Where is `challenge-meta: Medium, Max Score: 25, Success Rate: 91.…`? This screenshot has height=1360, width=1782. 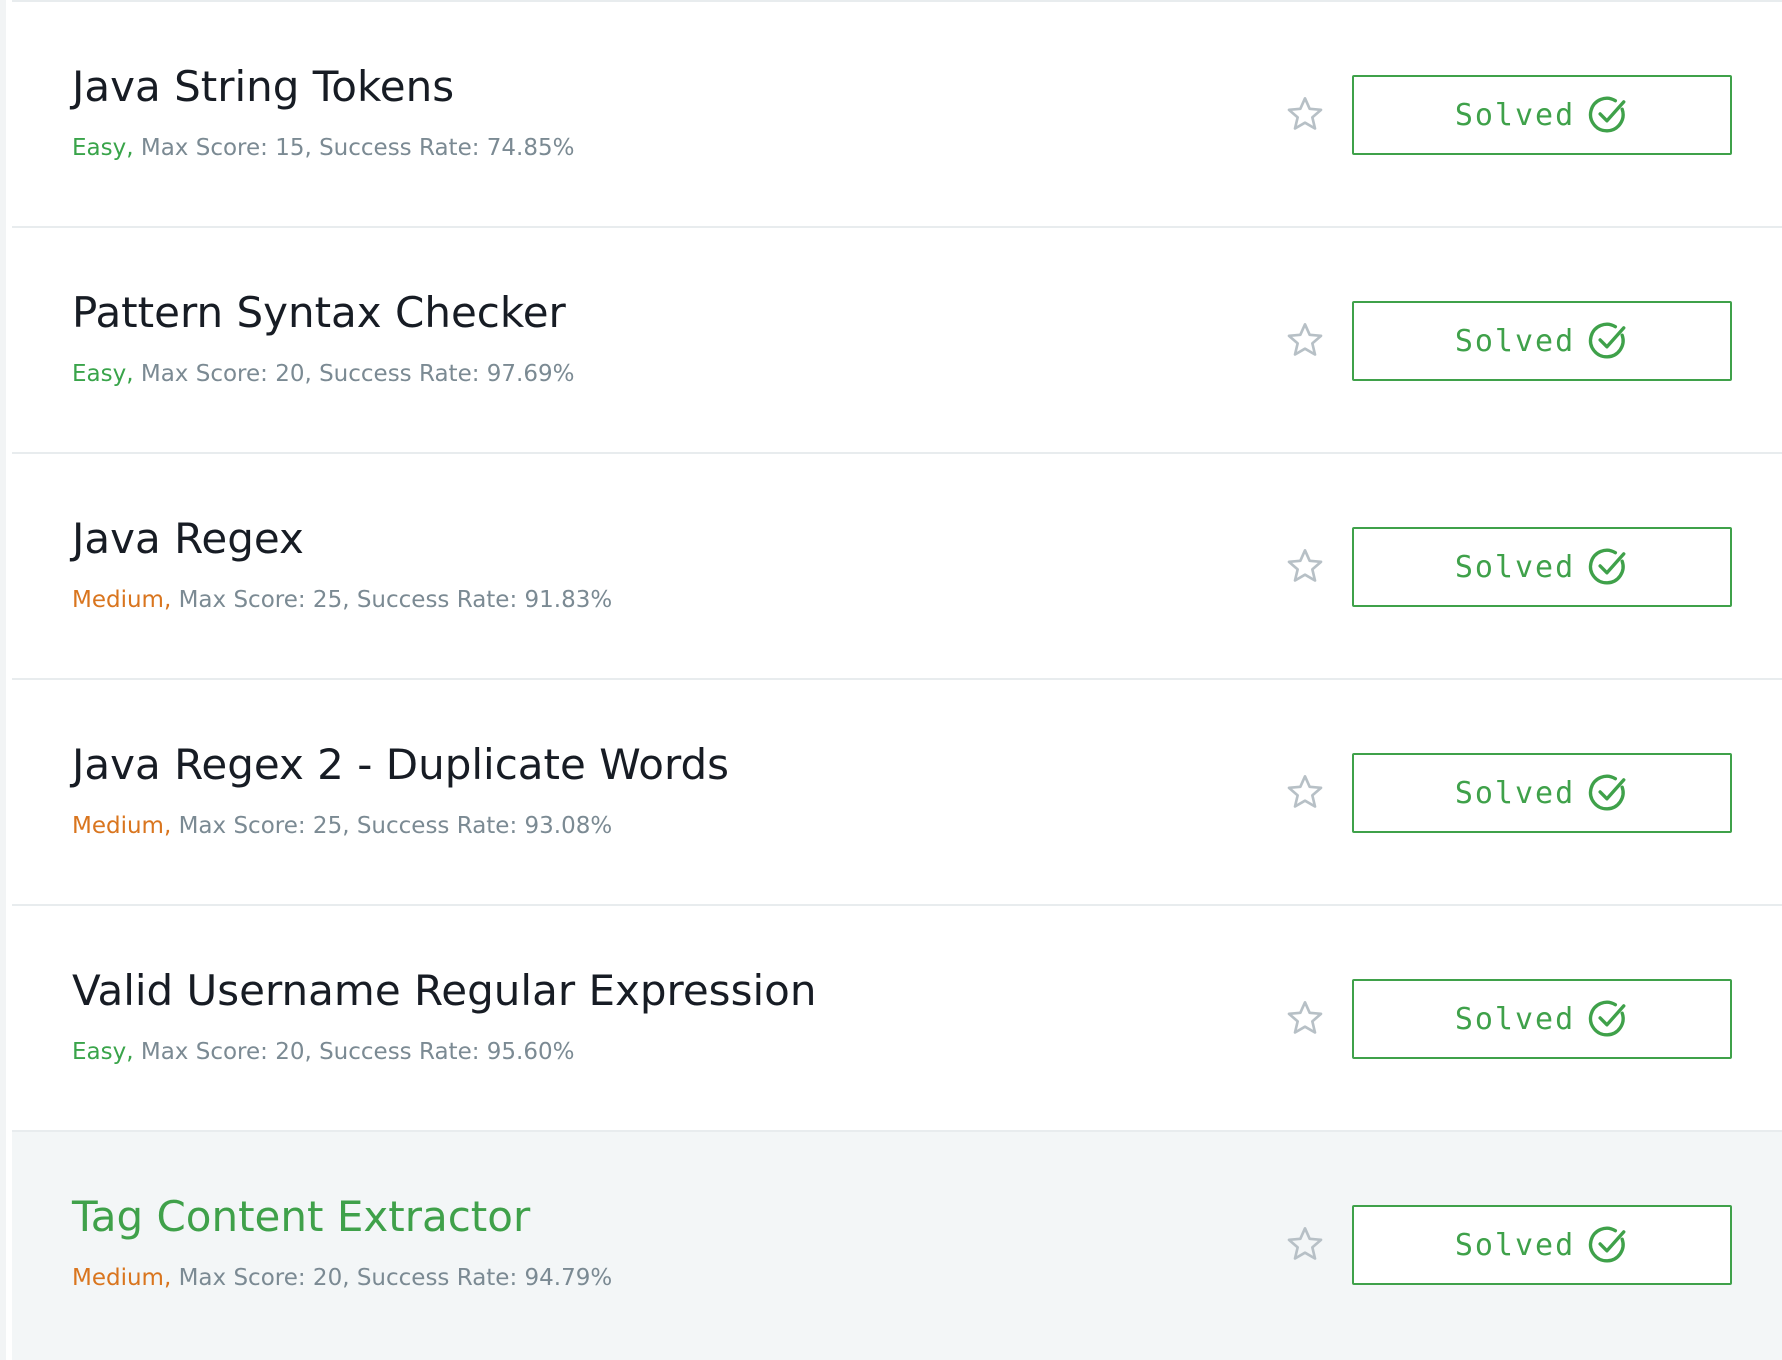
challenge-meta: Medium, Max Score: 25, Success Rate: 91.… is located at coordinates (342, 600).